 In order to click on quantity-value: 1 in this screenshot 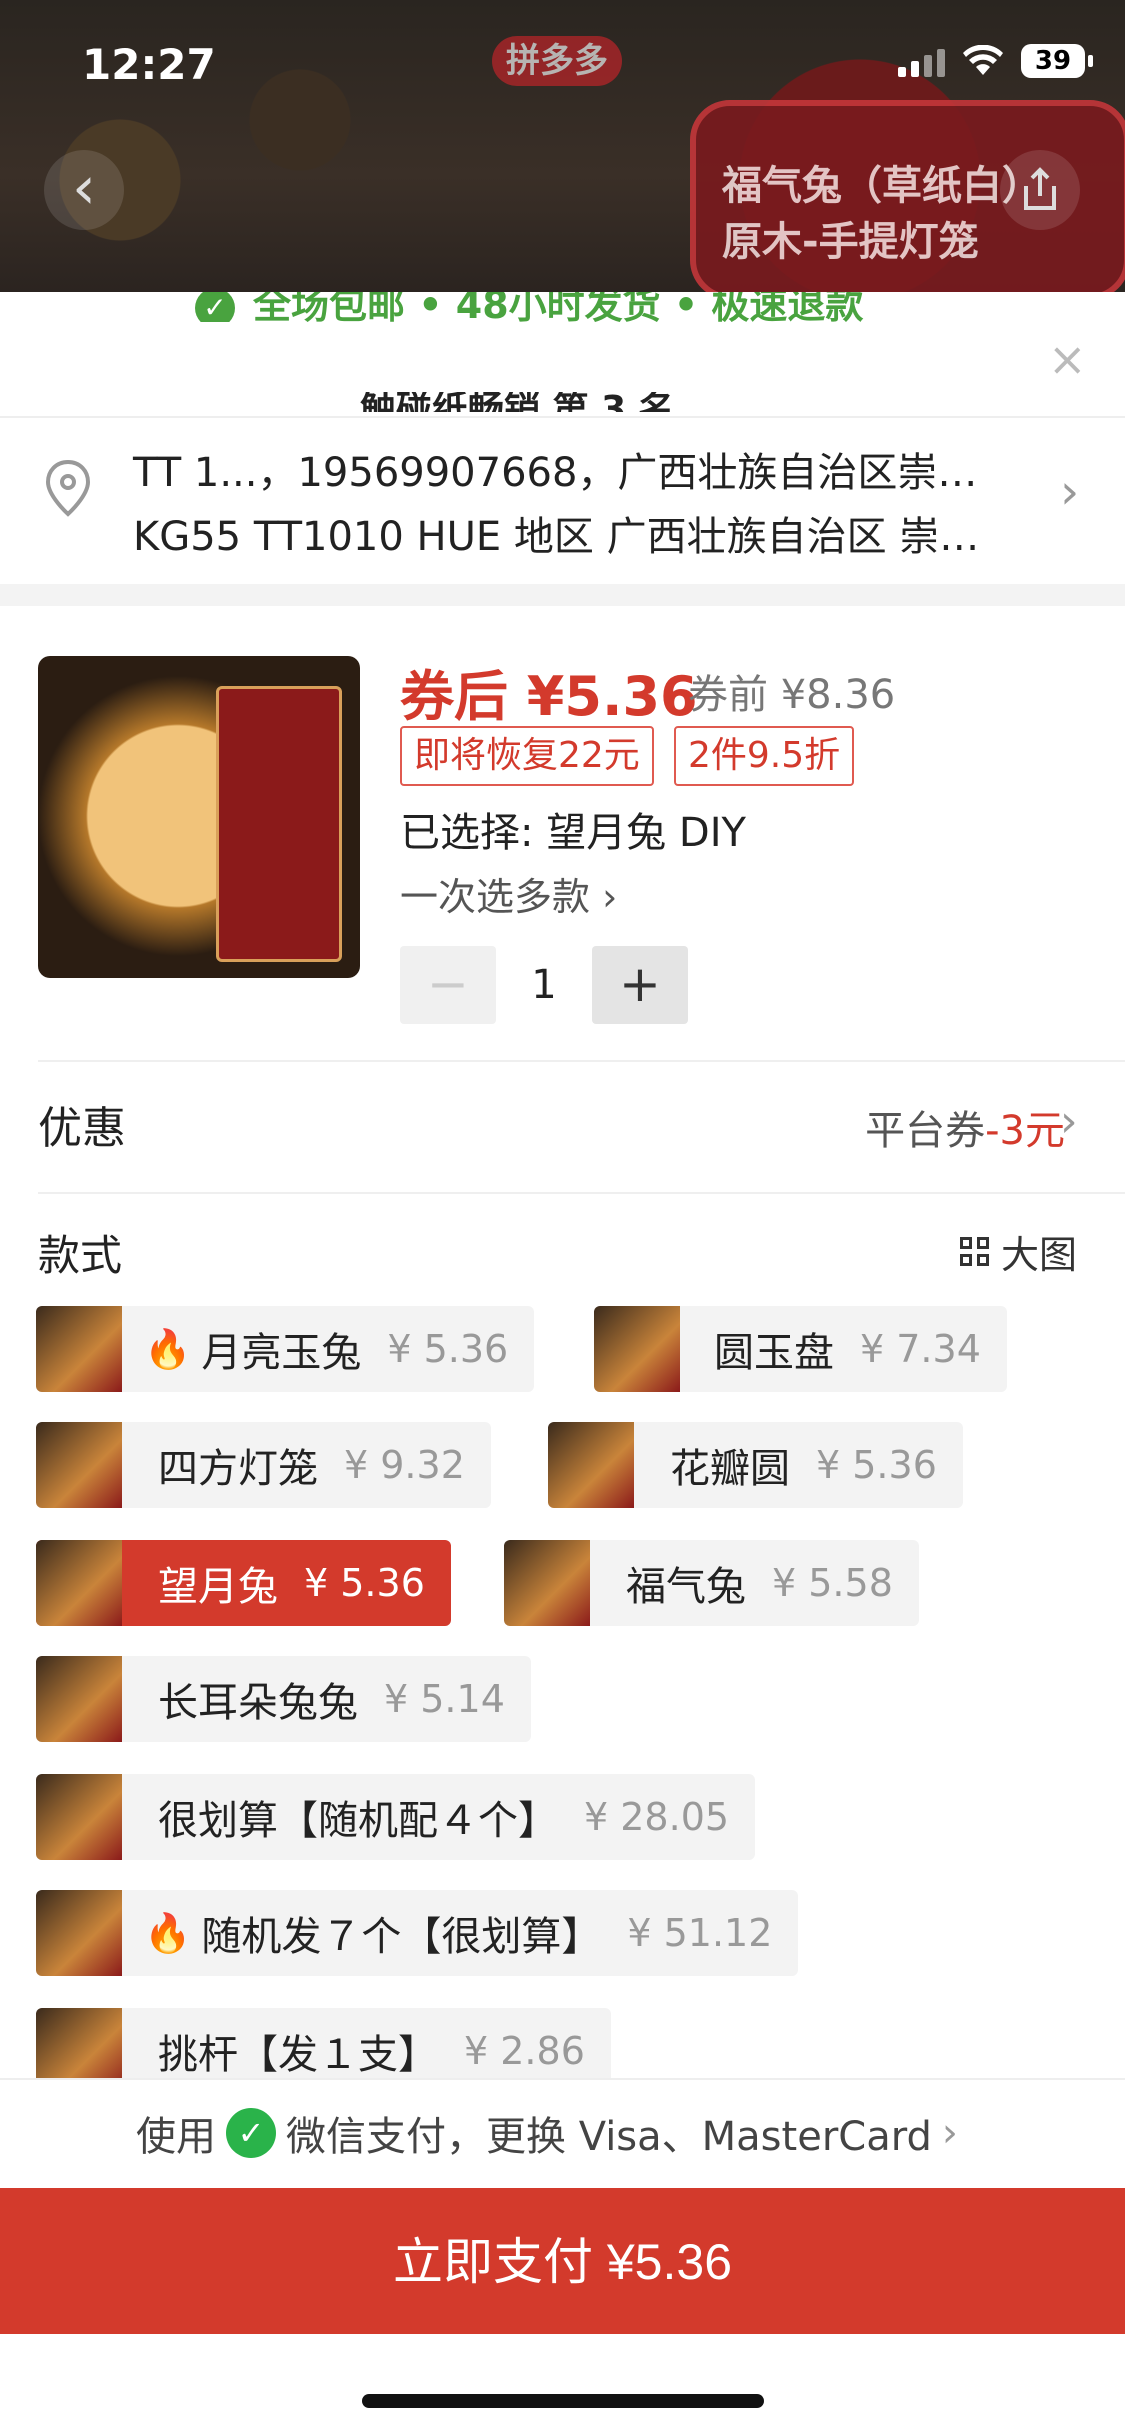, I will do `click(544, 985)`.